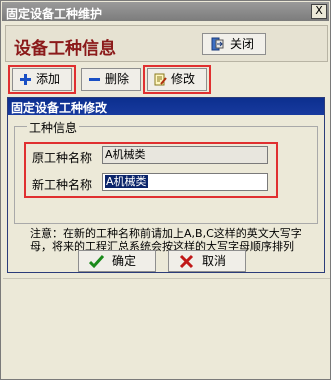 This screenshot has height=382, width=333. What do you see at coordinates (42, 79) in the screenshot?
I see `highlight-box-add` at bounding box center [42, 79].